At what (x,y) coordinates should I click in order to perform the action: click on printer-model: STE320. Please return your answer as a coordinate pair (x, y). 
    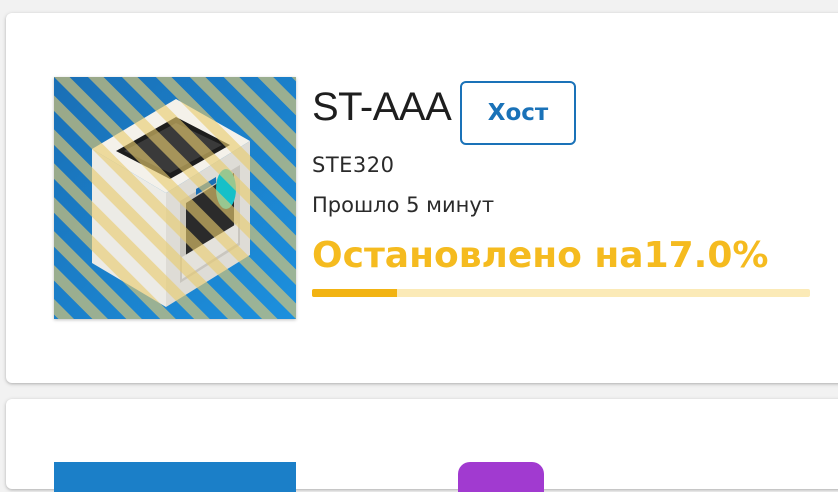
    Looking at the image, I should click on (353, 165).